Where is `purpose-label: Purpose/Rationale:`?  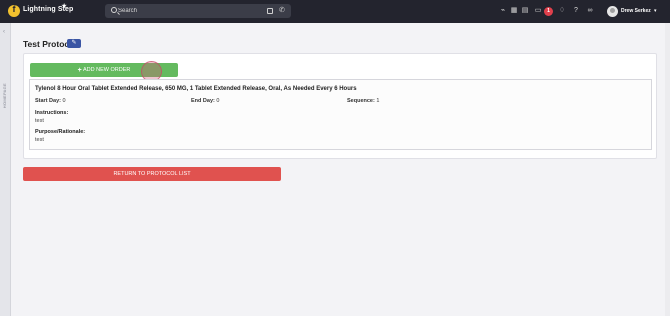
purpose-label: Purpose/Rationale: is located at coordinates (60, 132).